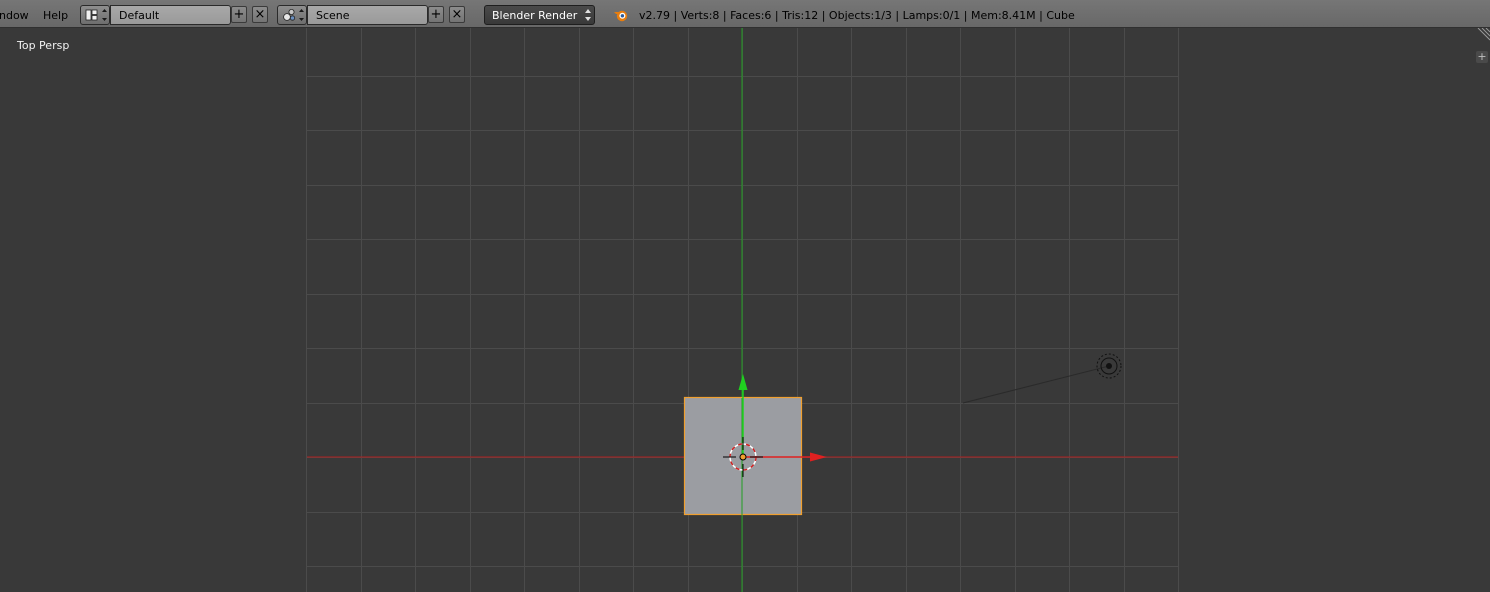 The image size is (1490, 592). Describe the element at coordinates (1109, 366) in the screenshot. I see `lamp-icon` at that location.